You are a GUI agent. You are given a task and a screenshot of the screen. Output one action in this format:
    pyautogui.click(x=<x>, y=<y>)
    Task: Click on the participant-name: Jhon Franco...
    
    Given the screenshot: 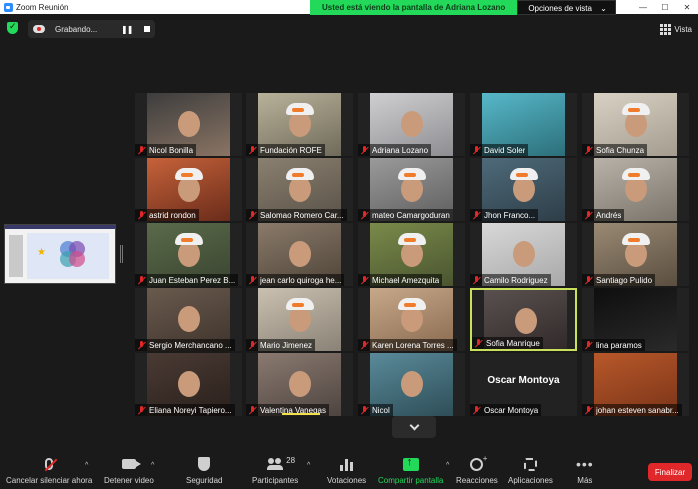 What is the action you would take?
    pyautogui.click(x=510, y=215)
    